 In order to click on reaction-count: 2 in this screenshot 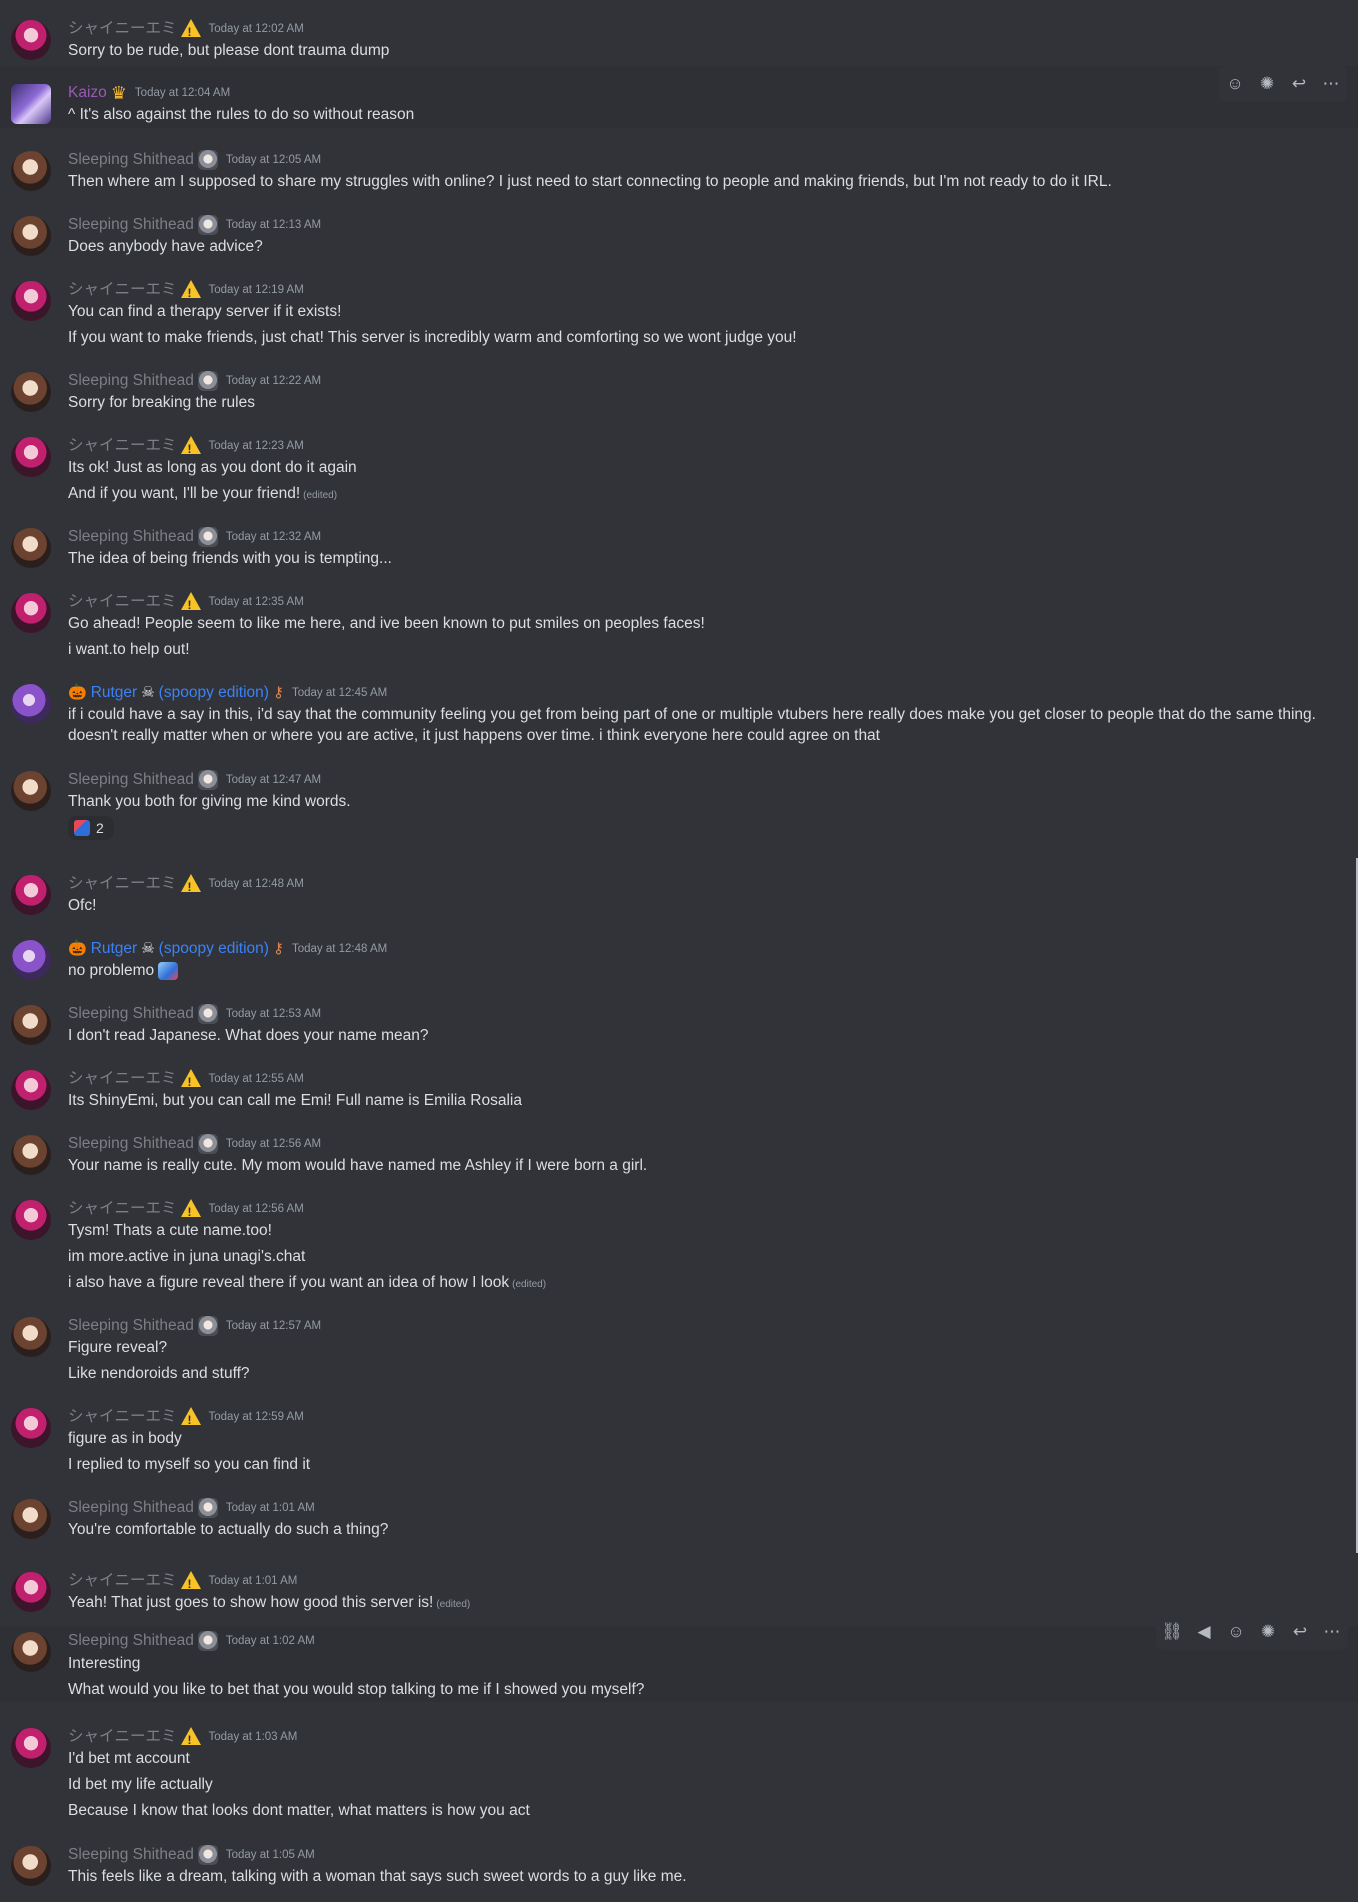, I will do `click(100, 828)`.